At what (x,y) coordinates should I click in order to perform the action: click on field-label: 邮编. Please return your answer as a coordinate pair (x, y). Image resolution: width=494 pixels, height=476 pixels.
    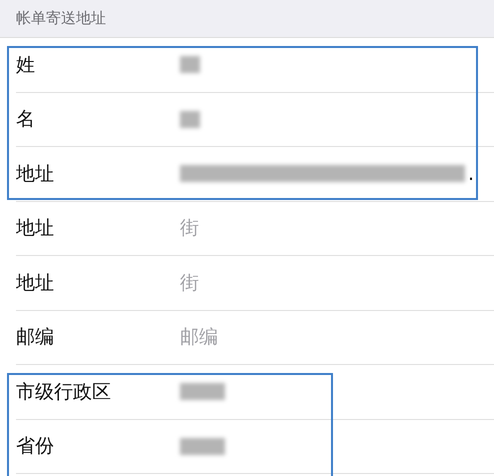
    Looking at the image, I should click on (35, 337).